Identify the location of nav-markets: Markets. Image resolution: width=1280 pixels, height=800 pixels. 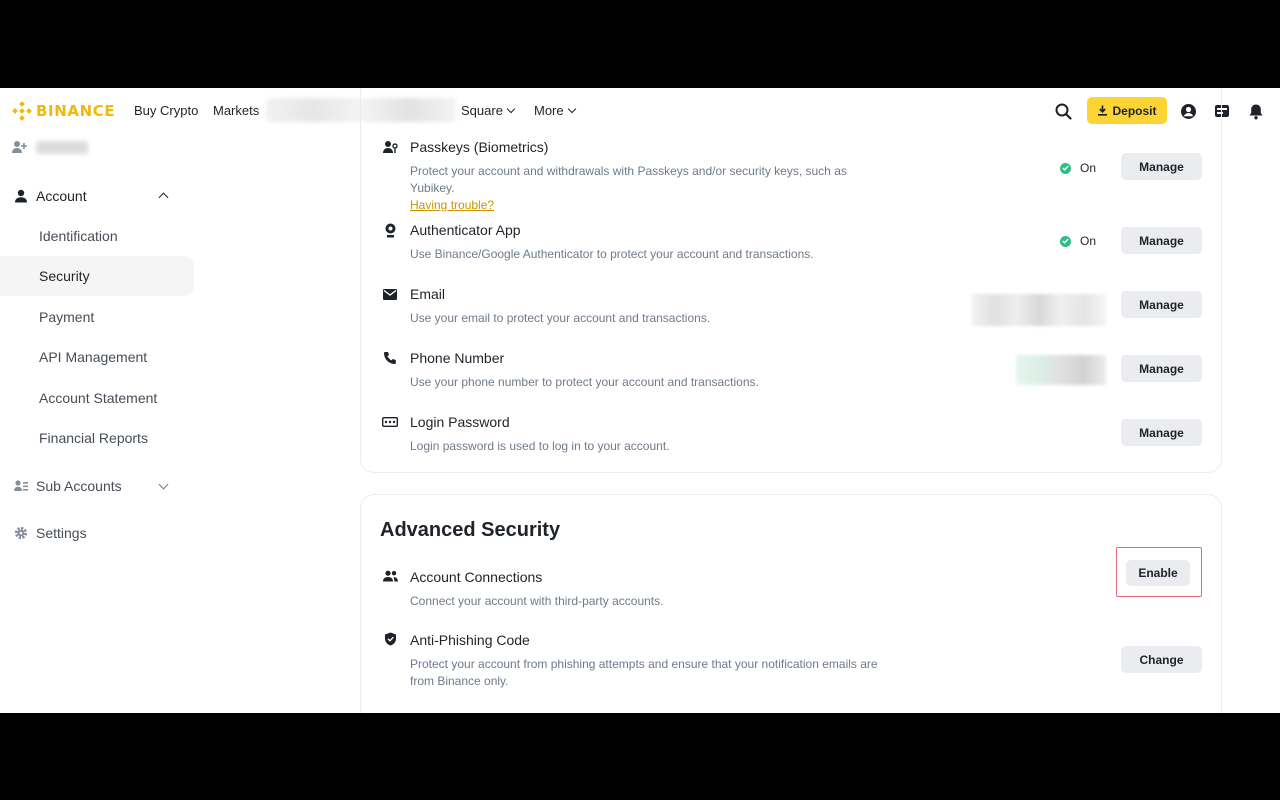
(236, 110).